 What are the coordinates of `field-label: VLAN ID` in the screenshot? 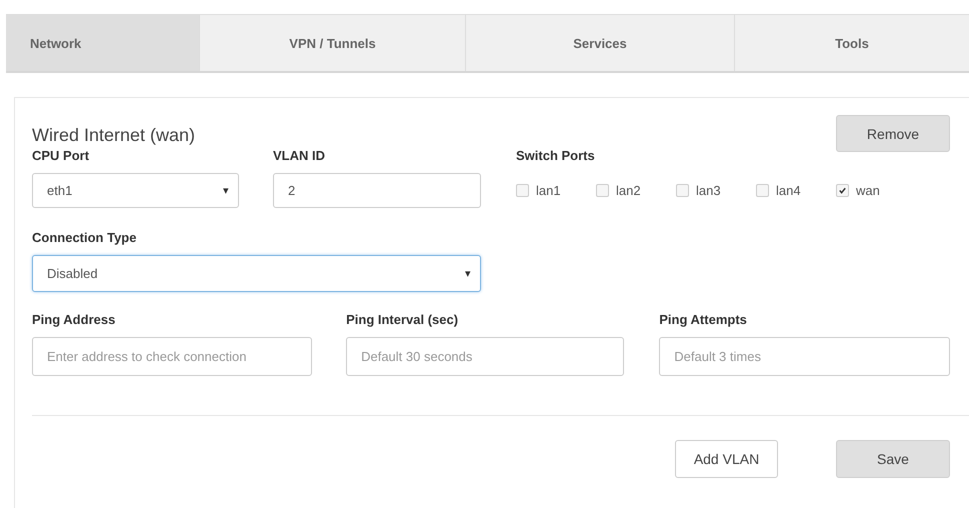 It's located at (299, 155).